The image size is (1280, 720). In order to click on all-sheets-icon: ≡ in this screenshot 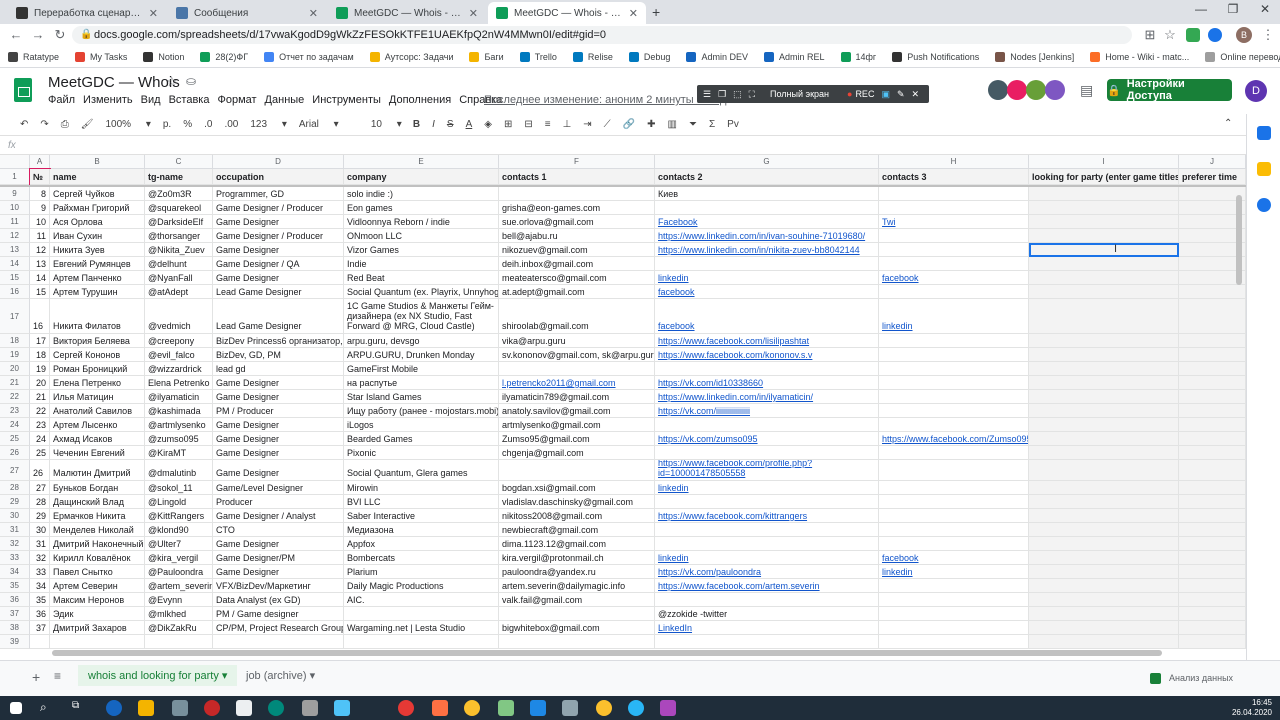, I will do `click(57, 676)`.